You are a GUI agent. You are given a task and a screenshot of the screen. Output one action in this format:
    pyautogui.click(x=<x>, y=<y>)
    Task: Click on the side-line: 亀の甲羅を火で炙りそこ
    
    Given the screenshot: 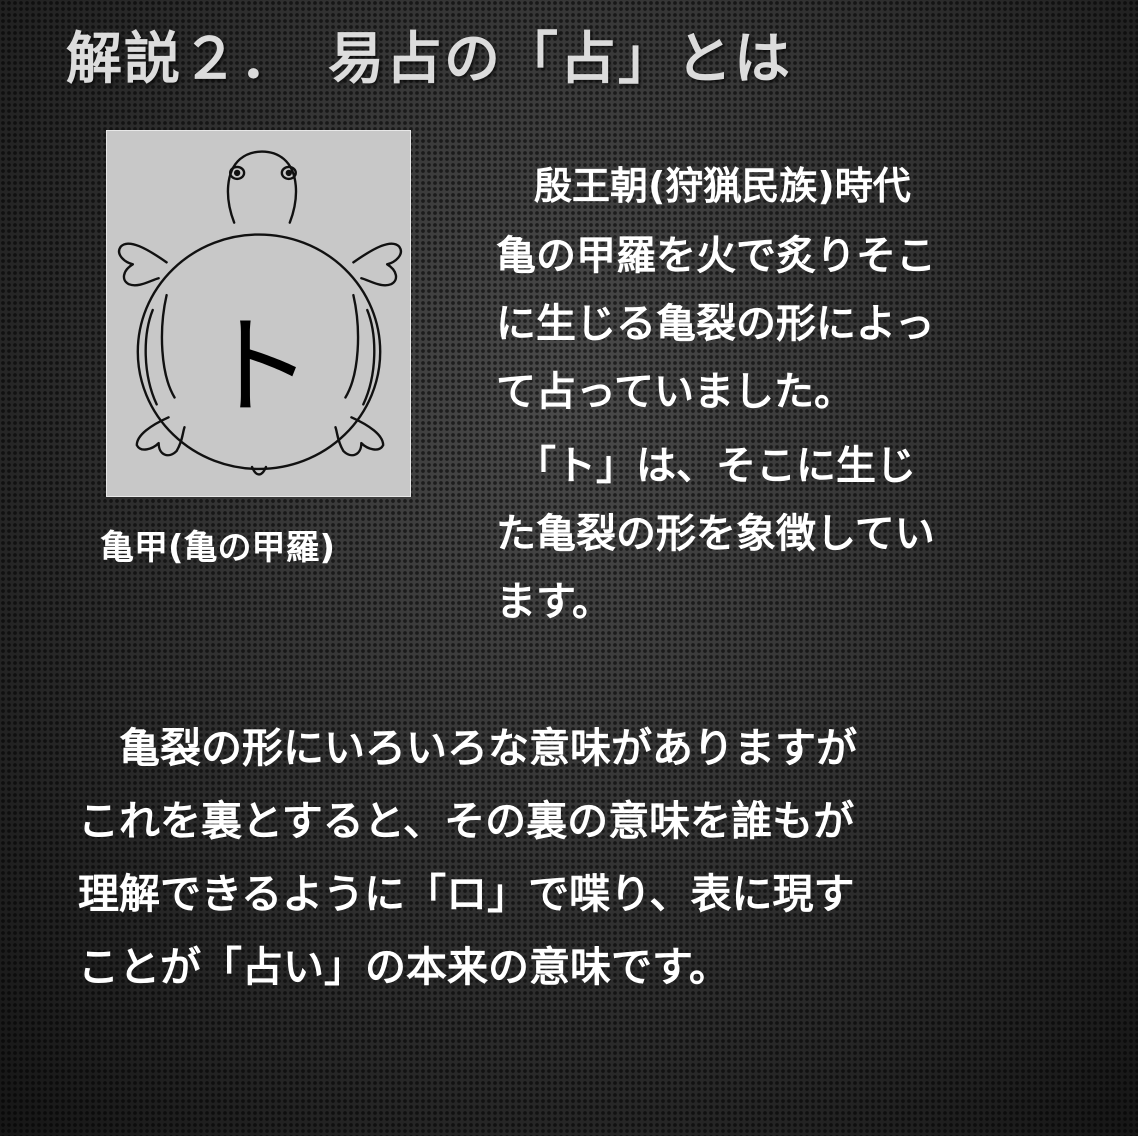 What is the action you would take?
    pyautogui.click(x=716, y=256)
    